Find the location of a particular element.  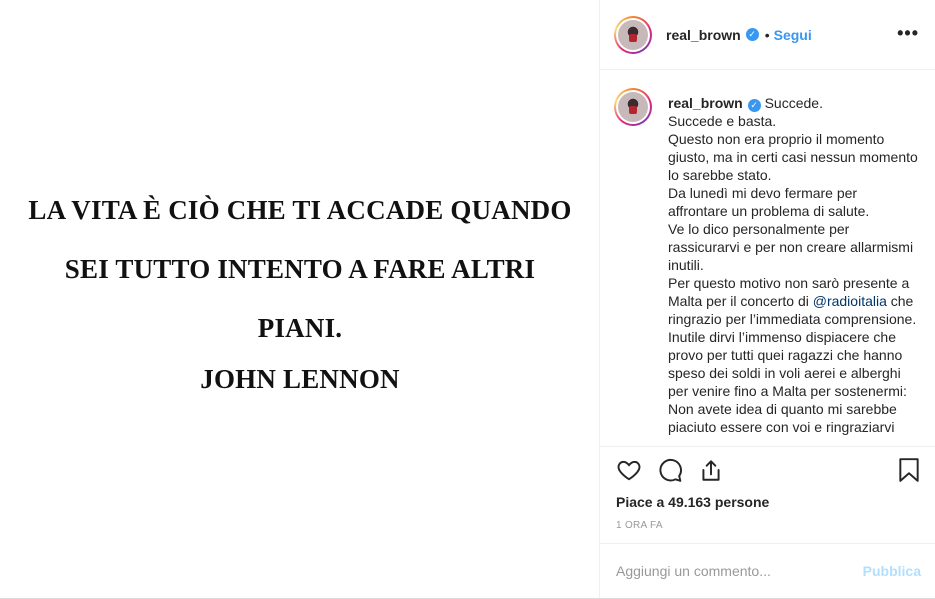

quote-author: JOHN LENNON is located at coordinates (300, 379).